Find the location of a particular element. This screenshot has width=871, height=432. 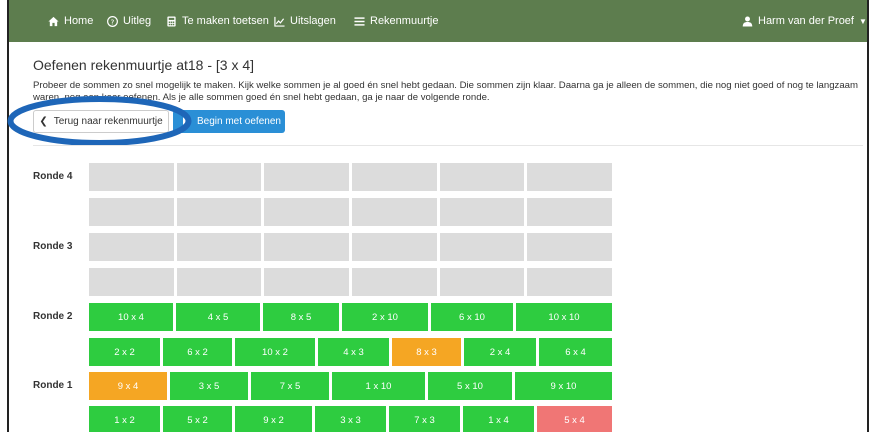

round-4-row-a is located at coordinates (351, 177).